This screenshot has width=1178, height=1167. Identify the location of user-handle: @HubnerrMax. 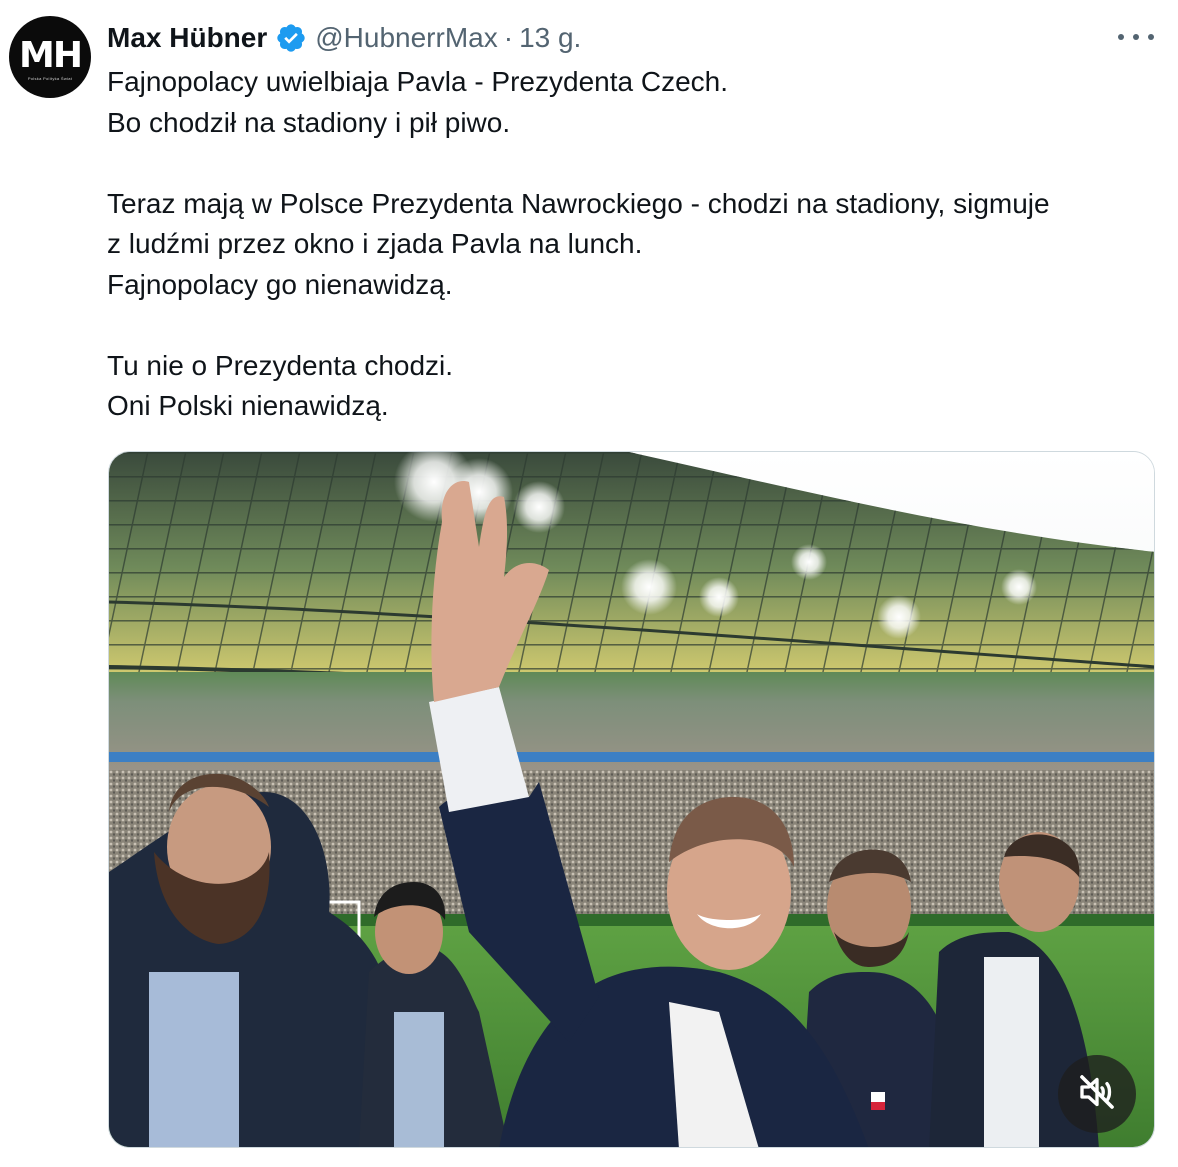
(406, 38).